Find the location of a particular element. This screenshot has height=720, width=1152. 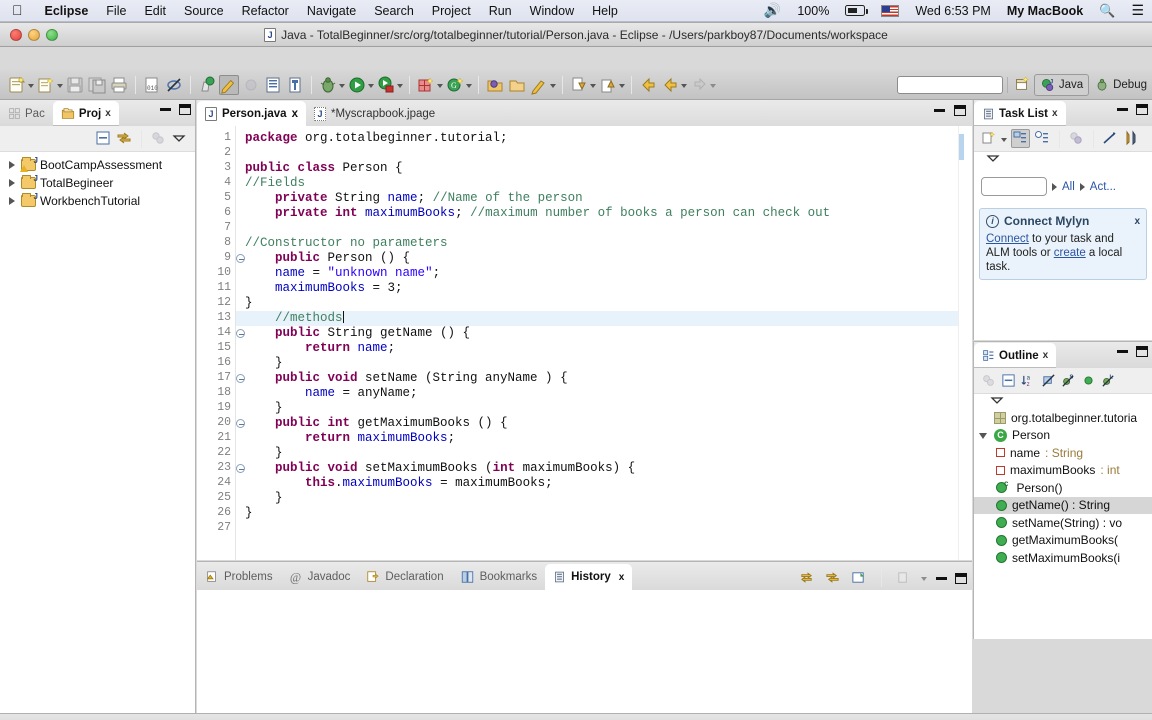

tab-person-java: J Person.java x is located at coordinates (251, 113).